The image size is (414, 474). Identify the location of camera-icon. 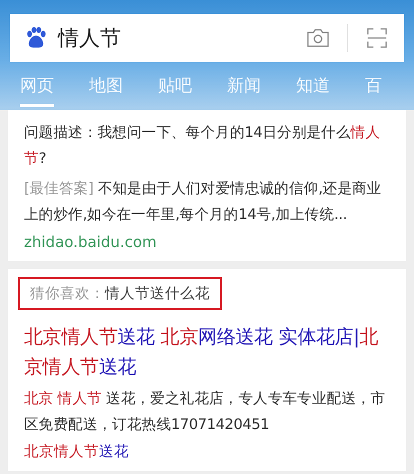
(318, 38).